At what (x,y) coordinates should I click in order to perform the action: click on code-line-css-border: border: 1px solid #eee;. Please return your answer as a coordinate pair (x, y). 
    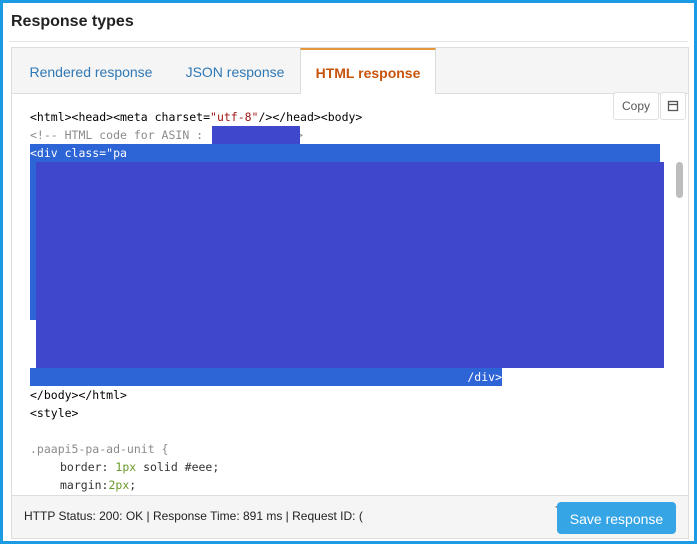
    Looking at the image, I should click on (139, 467).